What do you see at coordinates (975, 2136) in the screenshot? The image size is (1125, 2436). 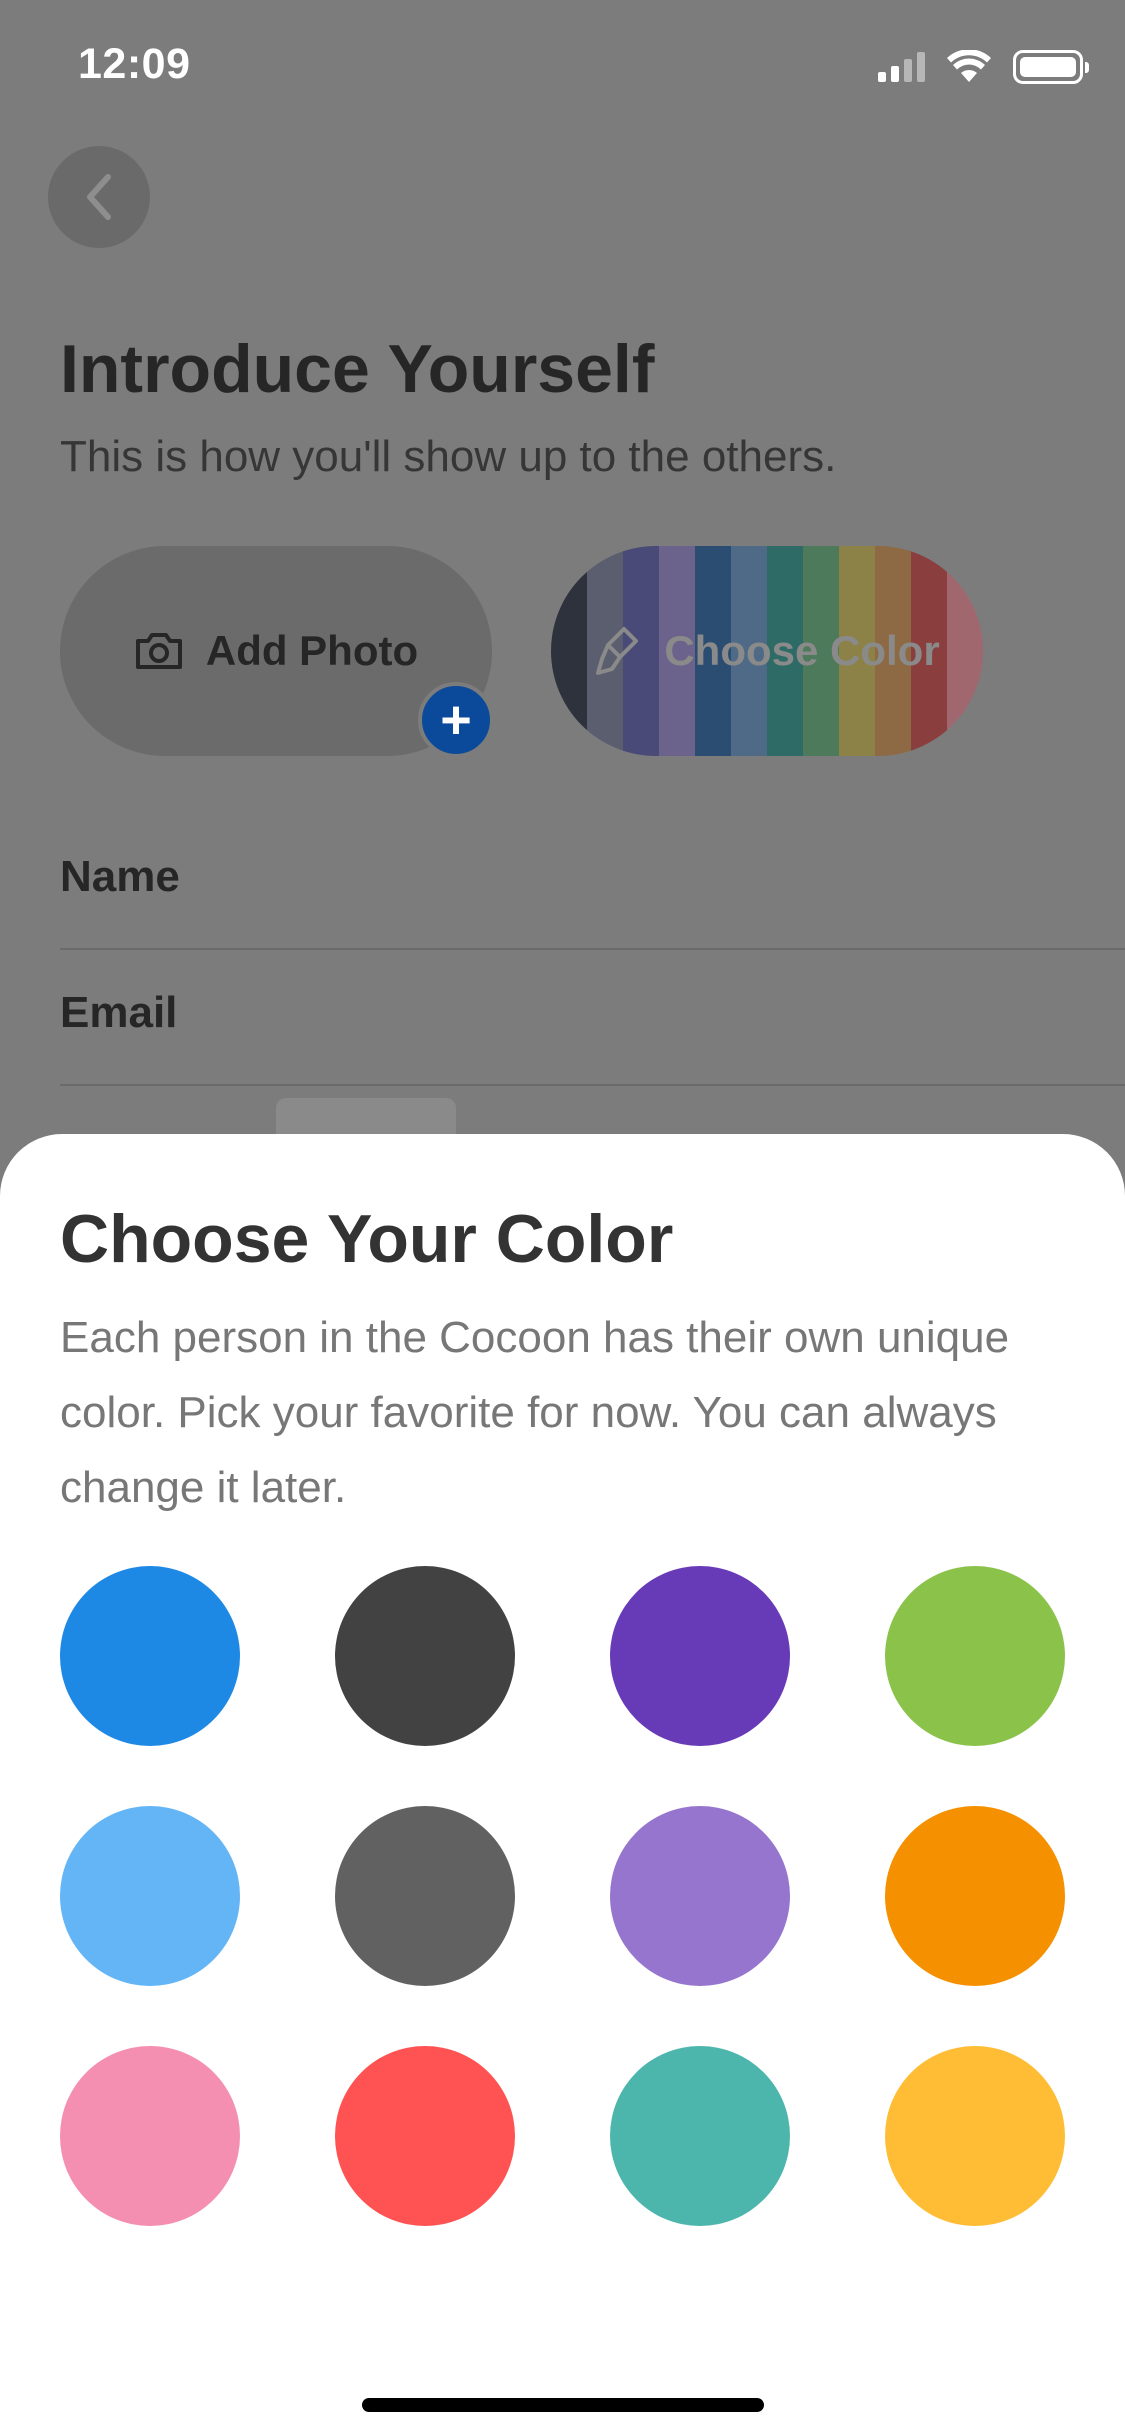 I see `color-swatch-yellow` at bounding box center [975, 2136].